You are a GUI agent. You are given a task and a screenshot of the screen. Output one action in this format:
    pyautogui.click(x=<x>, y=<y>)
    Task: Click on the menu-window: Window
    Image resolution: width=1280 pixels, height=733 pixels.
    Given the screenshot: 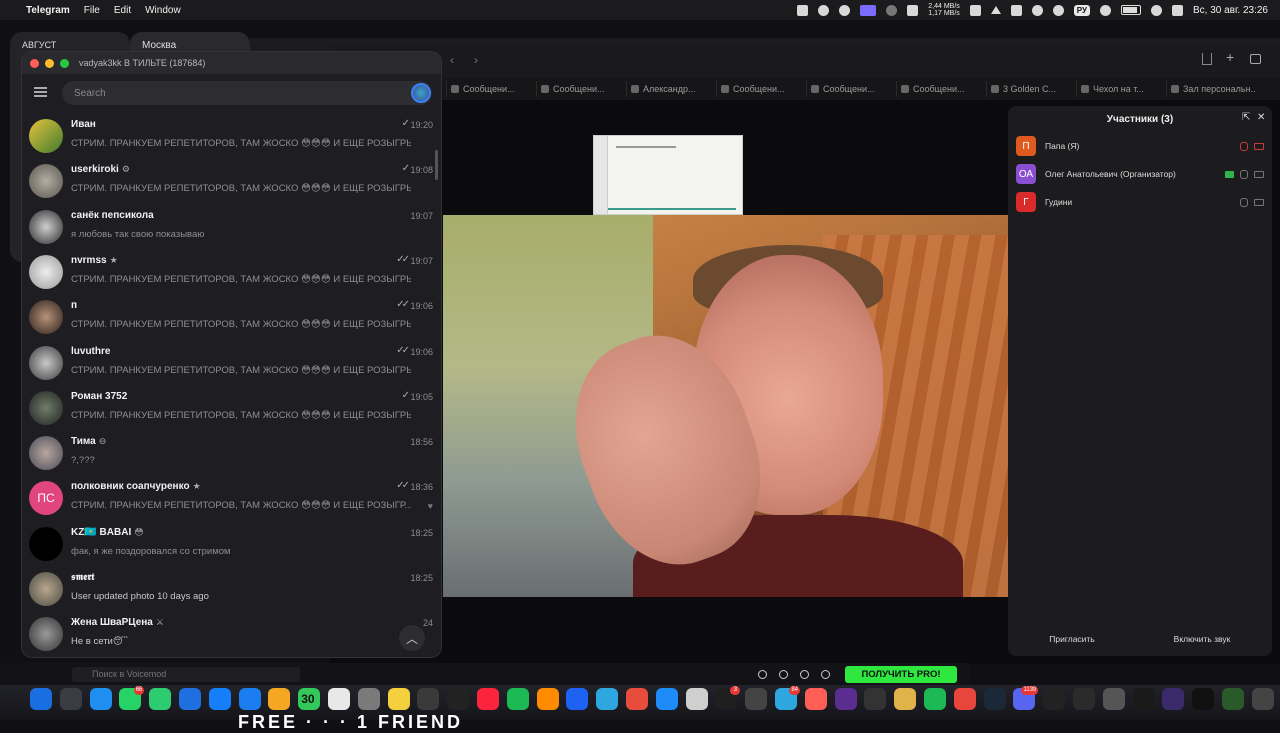 What is the action you would take?
    pyautogui.click(x=163, y=10)
    